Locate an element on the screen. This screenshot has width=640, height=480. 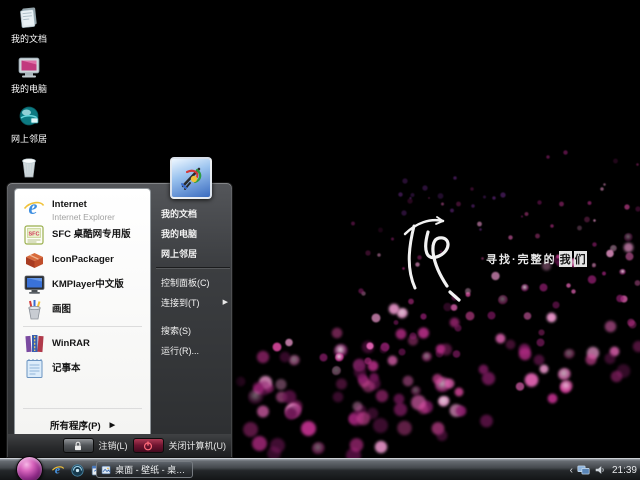
my-documents-icon is located at coordinates (29, 17).